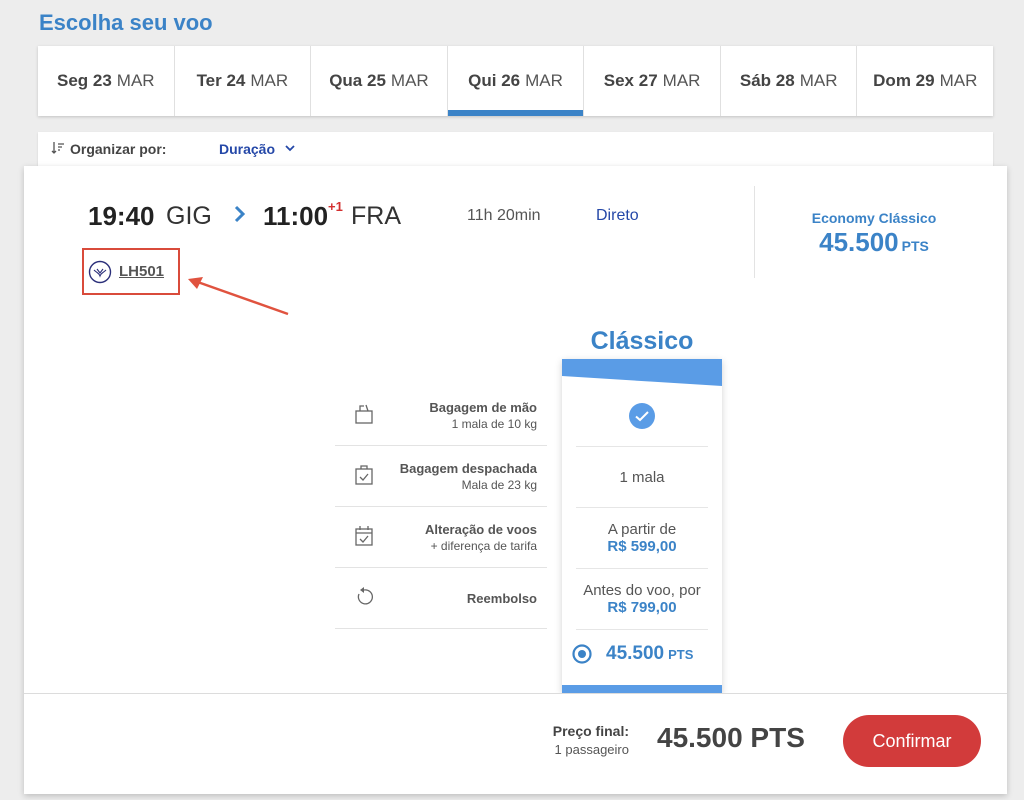  Describe the element at coordinates (874, 242) in the screenshot. I see `cabin-price: 45.500 PTS` at that location.